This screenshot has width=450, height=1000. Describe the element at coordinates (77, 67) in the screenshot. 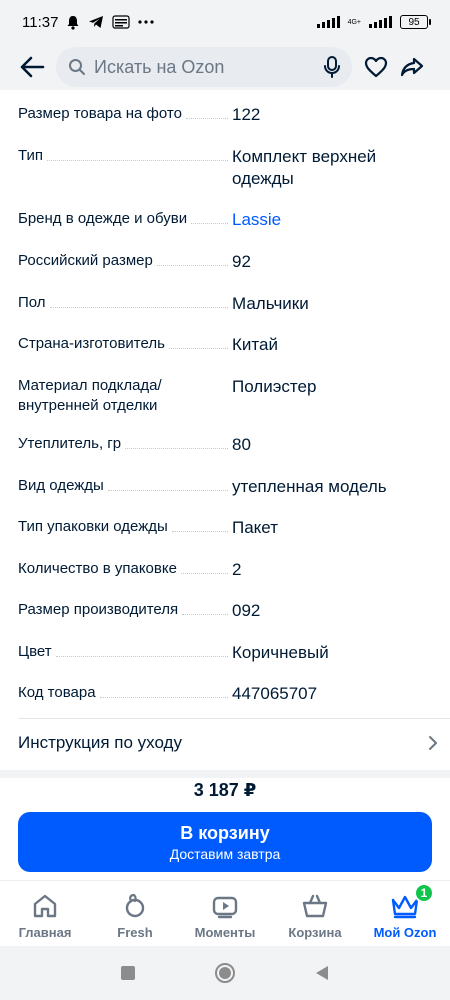

I see `search-icon` at that location.